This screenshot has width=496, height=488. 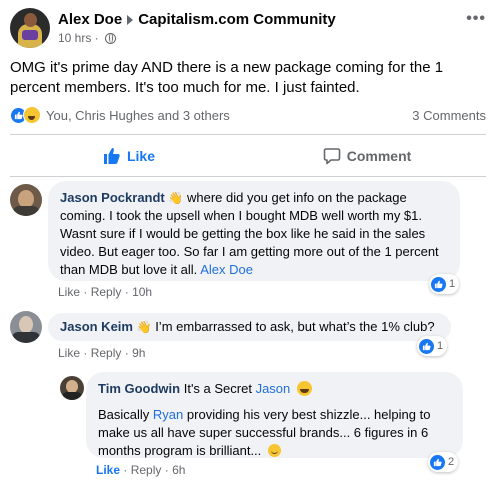 I want to click on comment-actions: Like · Reply · 6h, so click(x=140, y=470).